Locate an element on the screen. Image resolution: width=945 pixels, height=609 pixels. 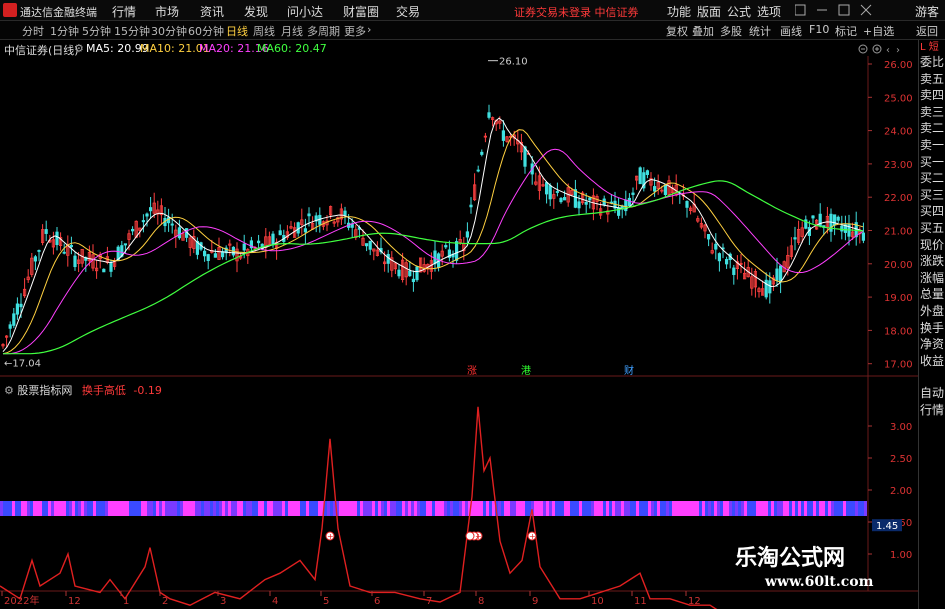
tab-30min: 30分钟 is located at coordinates (169, 31).